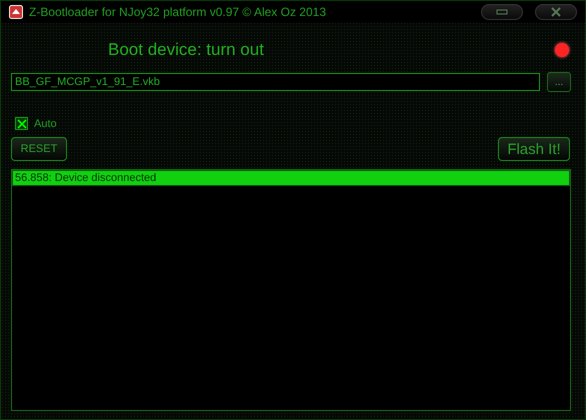 Image resolution: width=586 pixels, height=420 pixels. Describe the element at coordinates (177, 12) in the screenshot. I see `window-title: Z-Bootloader for NJoy32 platform v0.97 © Alex Oz 2013` at that location.